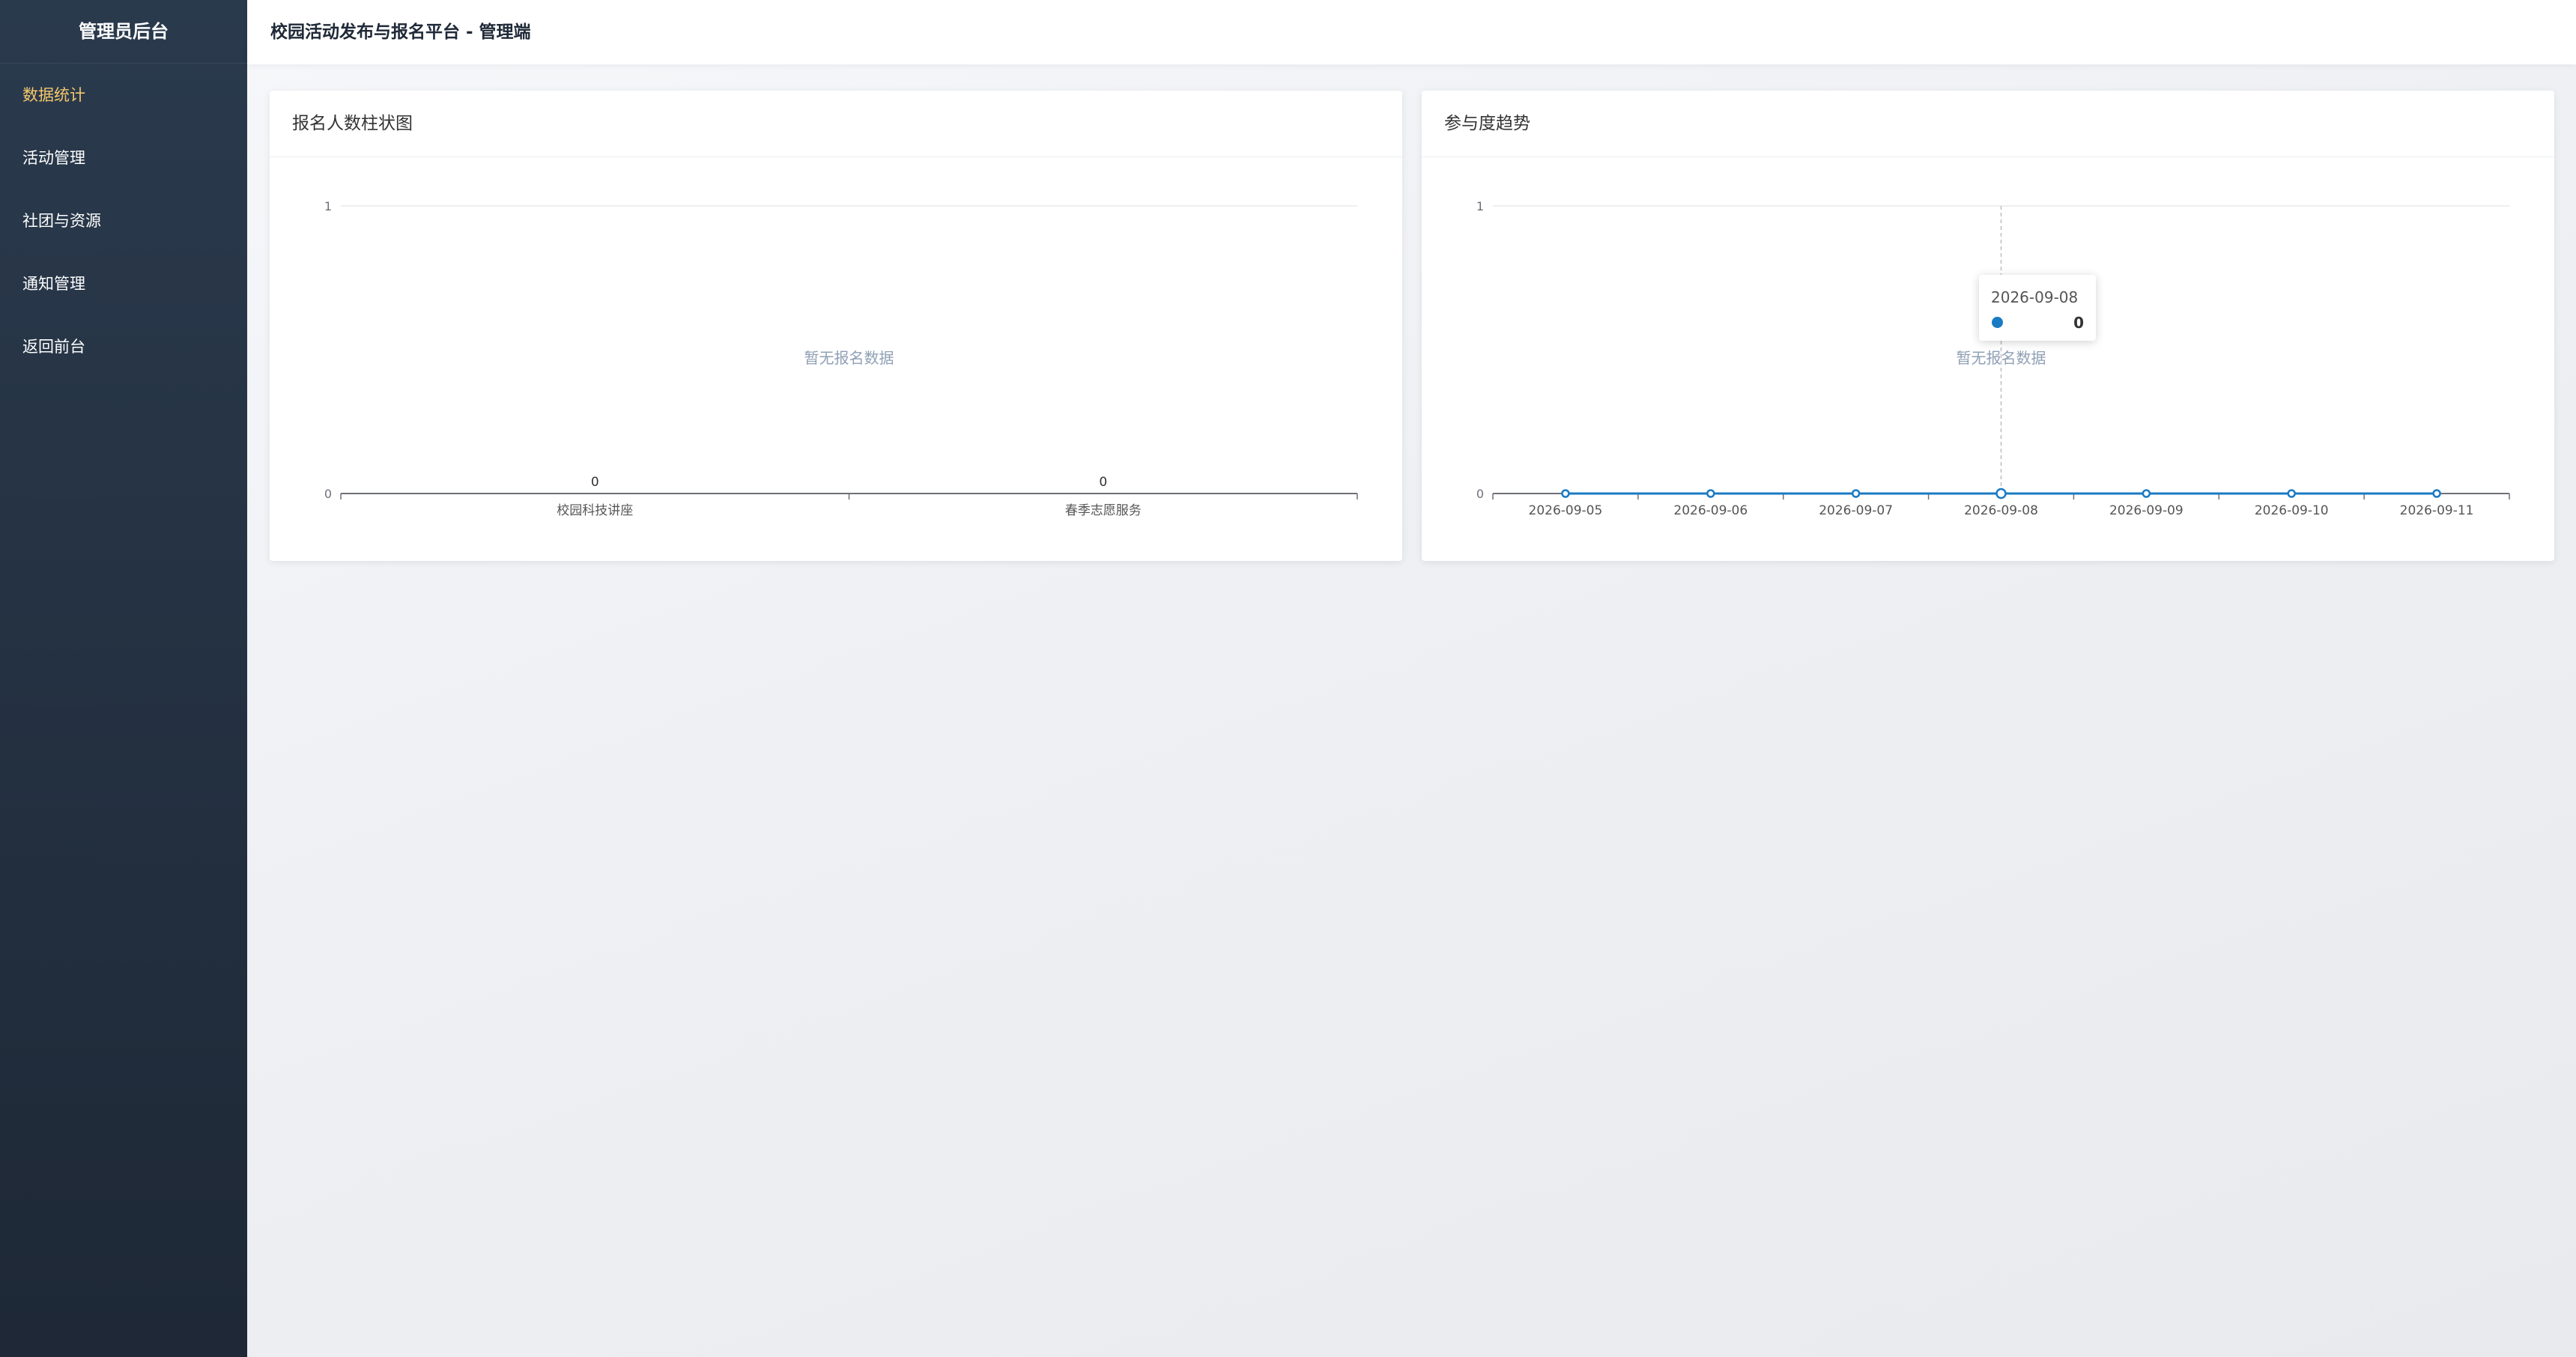 The width and height of the screenshot is (2576, 1357). I want to click on sidebar: 管理员后台 数据统计 活动管理 社团与资源 通知管理 返回前台, so click(123, 678).